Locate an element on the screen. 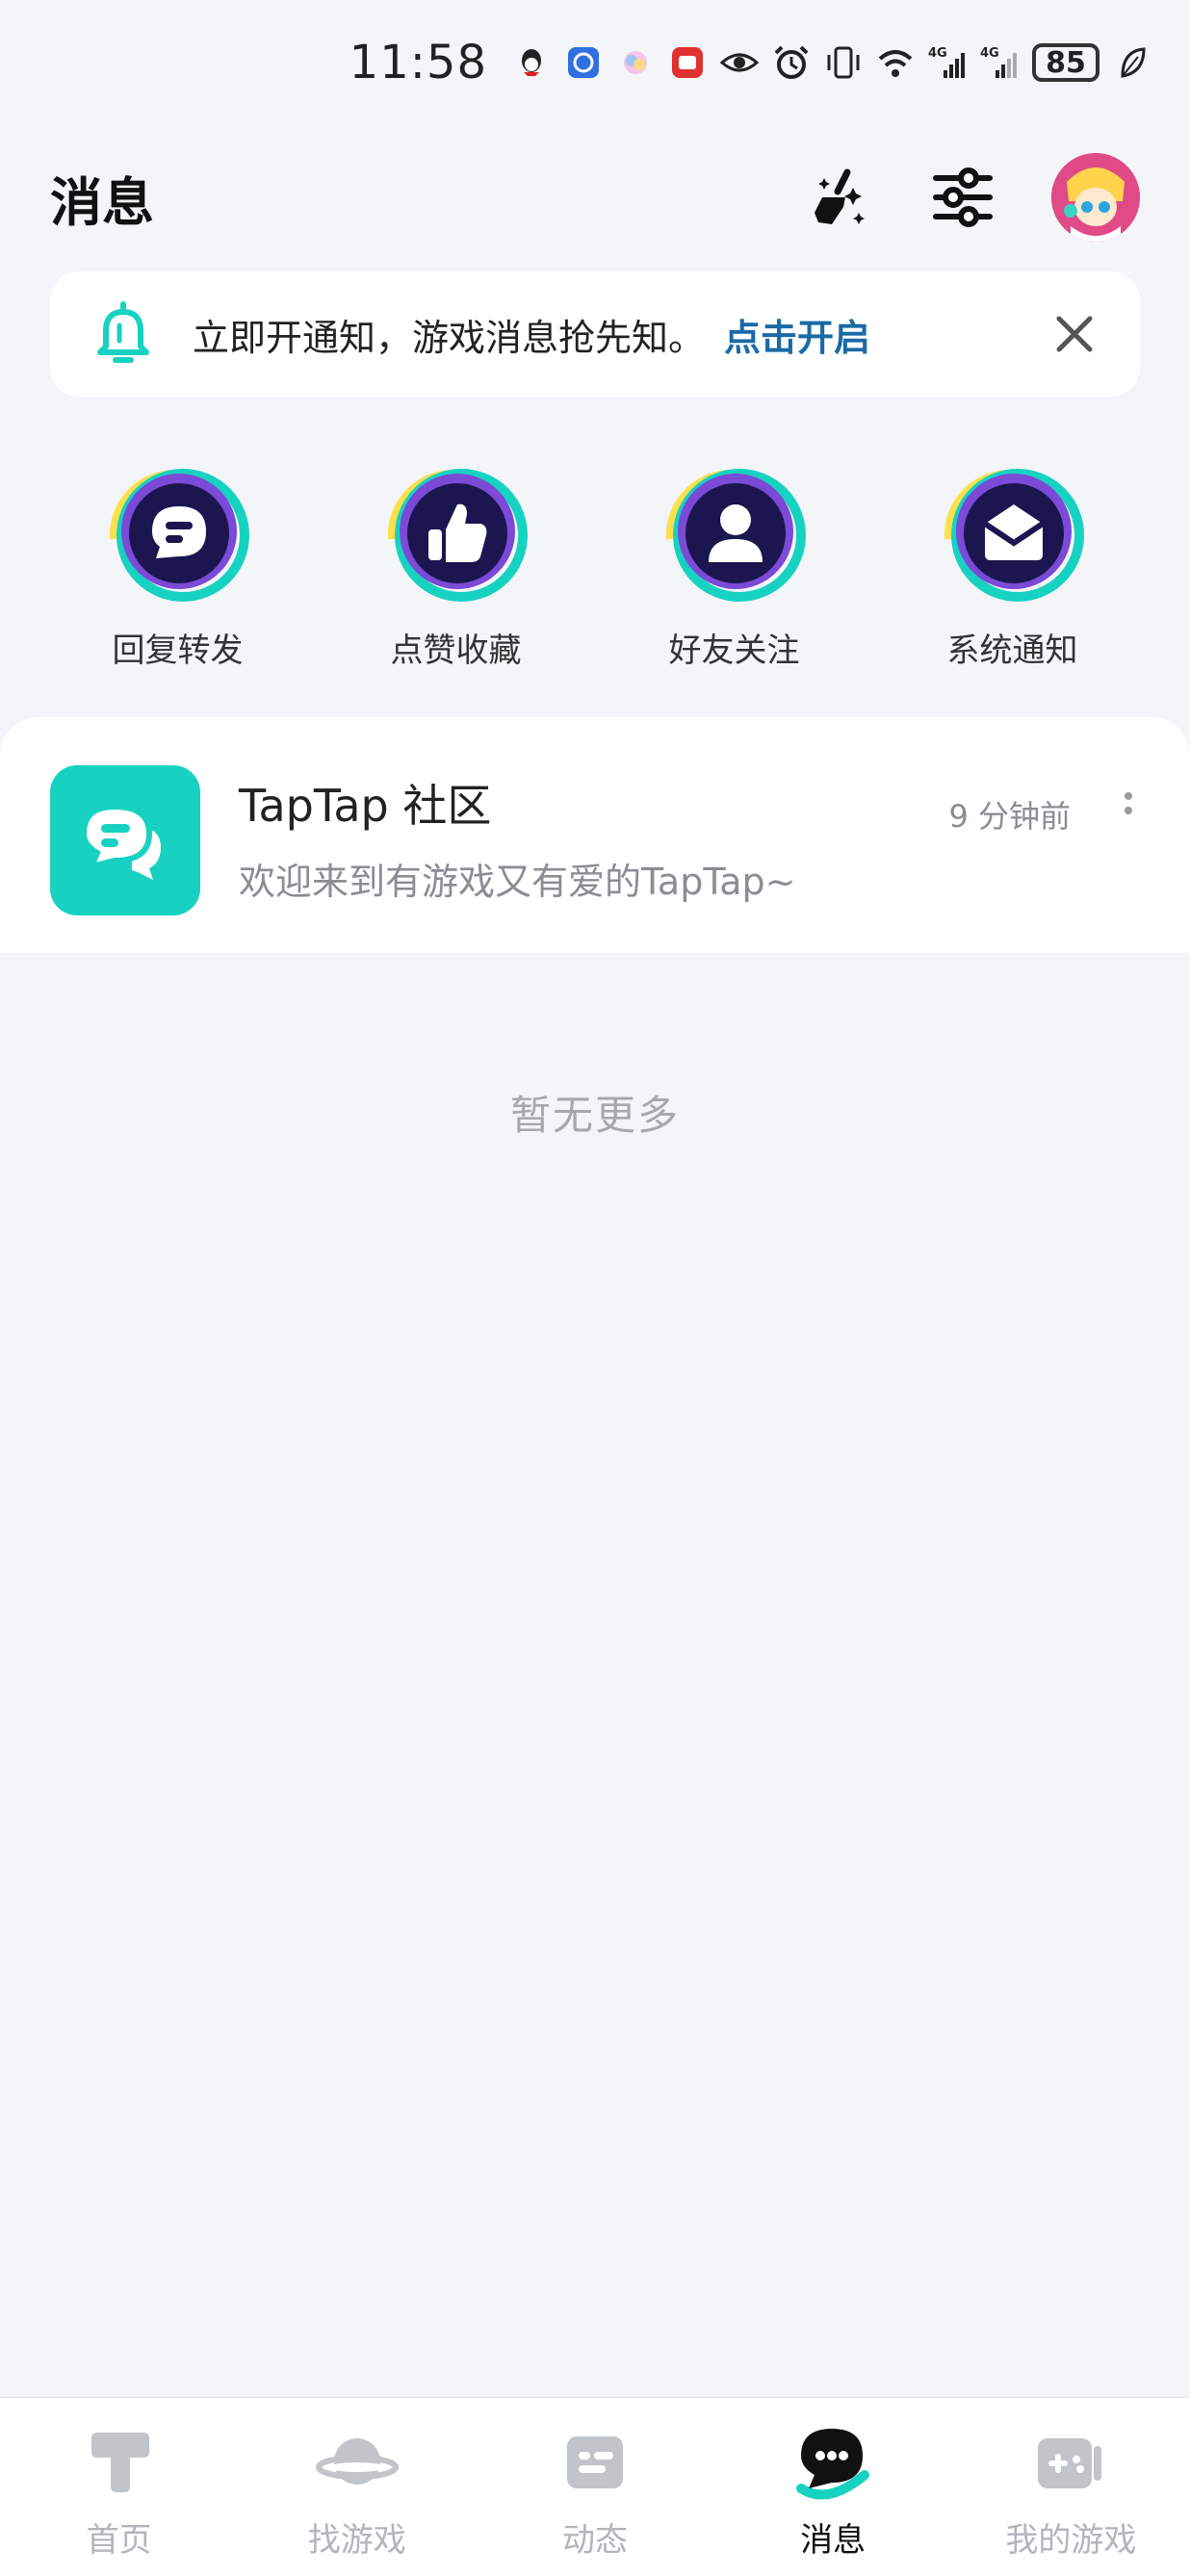  settings-sliders-icon is located at coordinates (963, 197).